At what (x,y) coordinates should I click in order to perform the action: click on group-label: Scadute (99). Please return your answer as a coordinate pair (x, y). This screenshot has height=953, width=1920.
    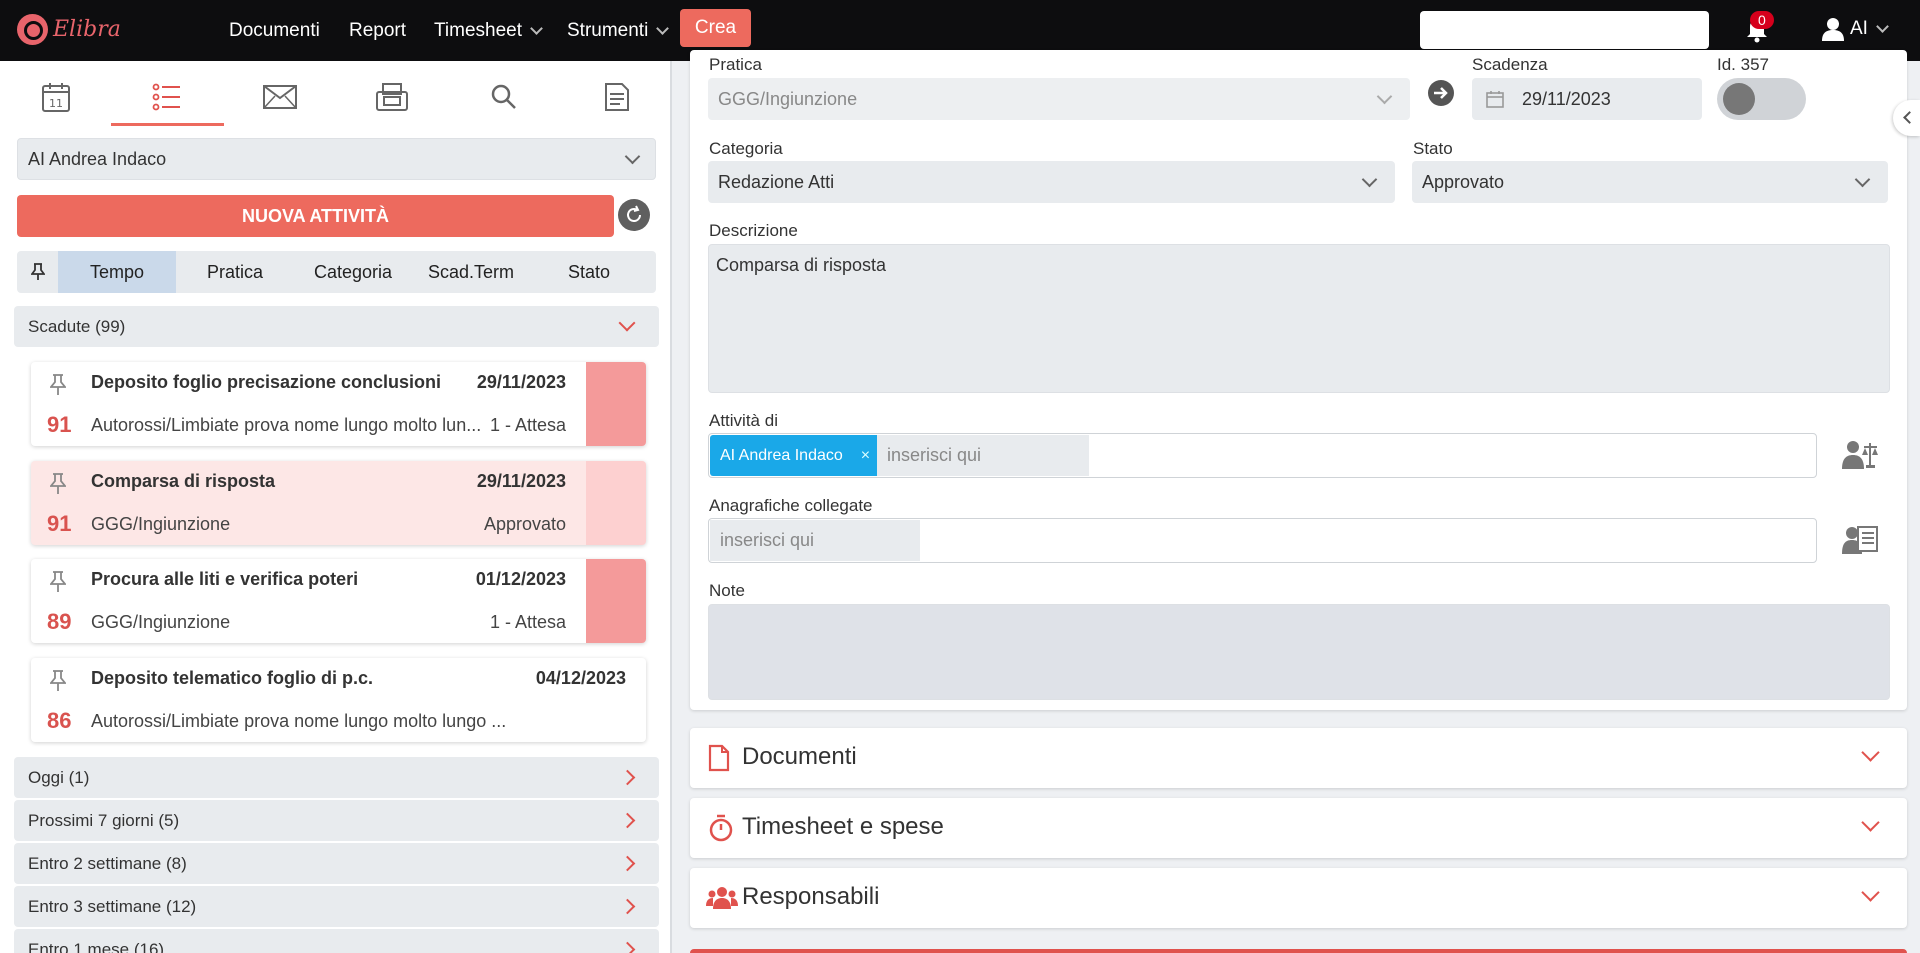
    Looking at the image, I should click on (77, 326).